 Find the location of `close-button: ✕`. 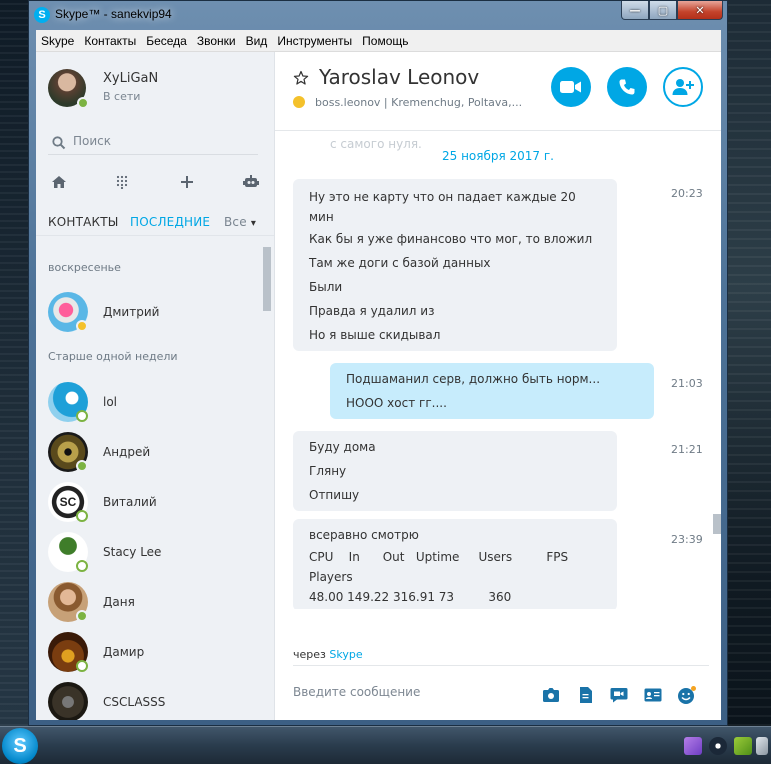

close-button: ✕ is located at coordinates (700, 10).